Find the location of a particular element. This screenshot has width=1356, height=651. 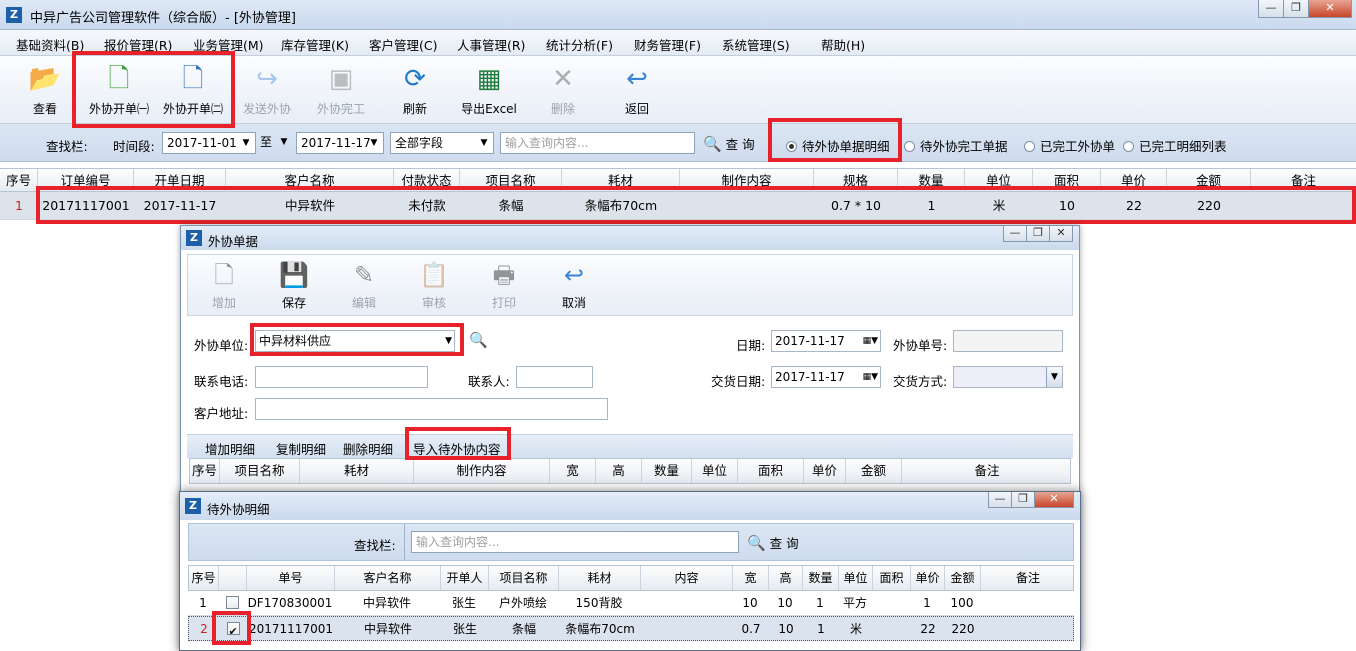

send-outsource-button: ↪ 发送外协 is located at coordinates (267, 89).